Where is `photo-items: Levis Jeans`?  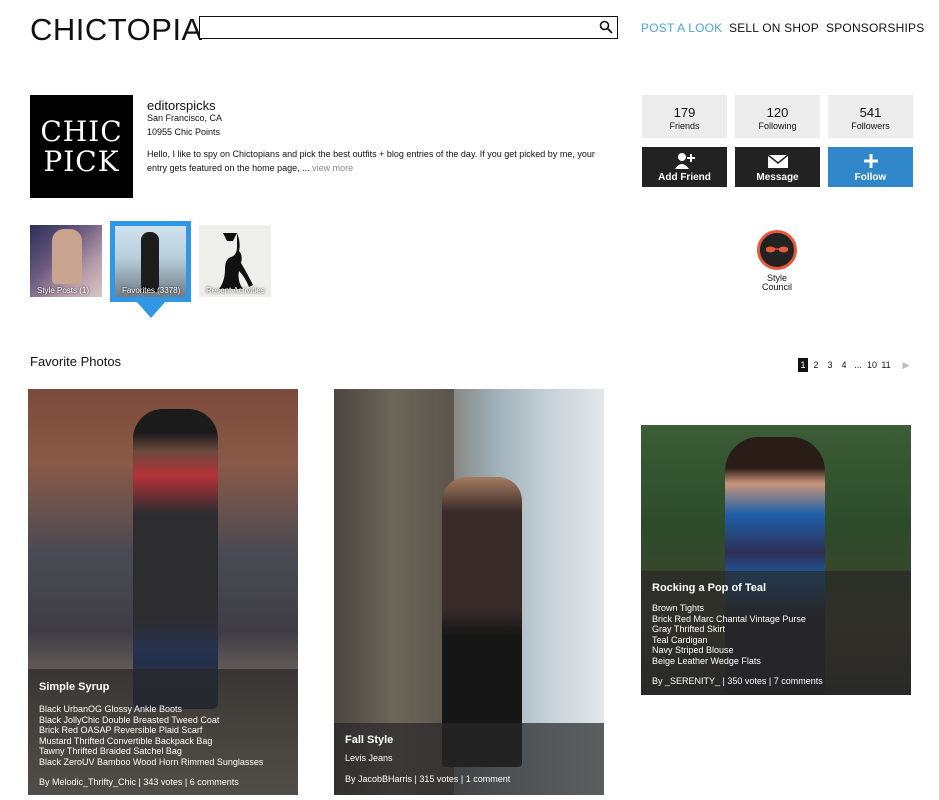 photo-items: Levis Jeans is located at coordinates (469, 758).